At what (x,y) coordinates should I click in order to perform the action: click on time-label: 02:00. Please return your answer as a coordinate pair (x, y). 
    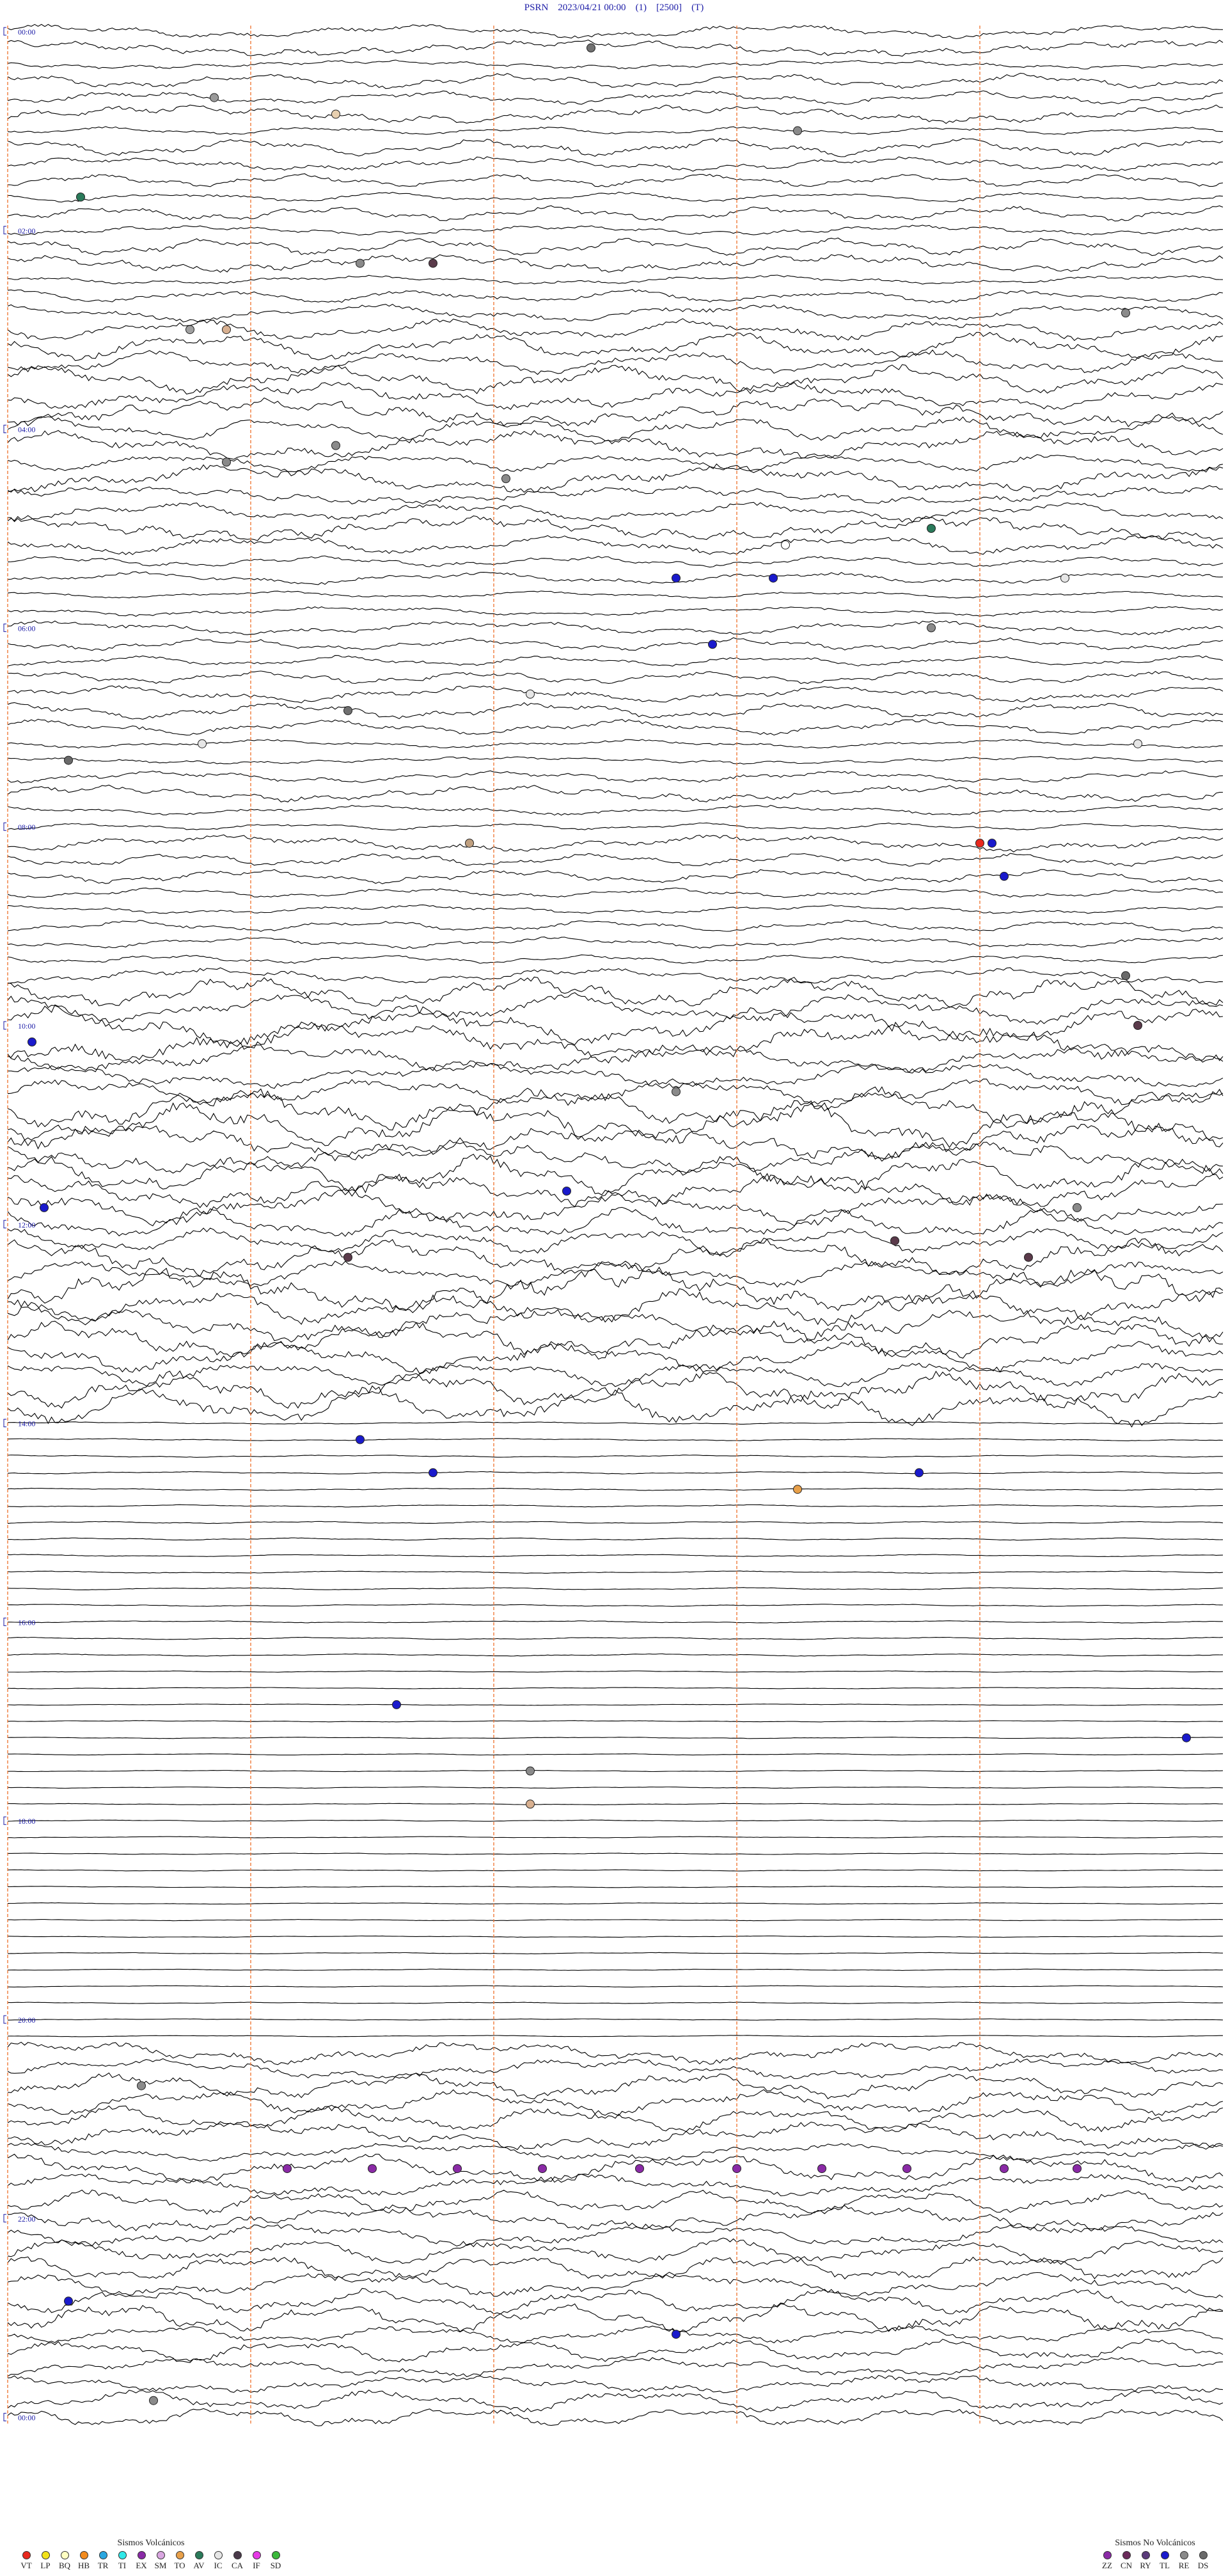
    Looking at the image, I should click on (26, 230).